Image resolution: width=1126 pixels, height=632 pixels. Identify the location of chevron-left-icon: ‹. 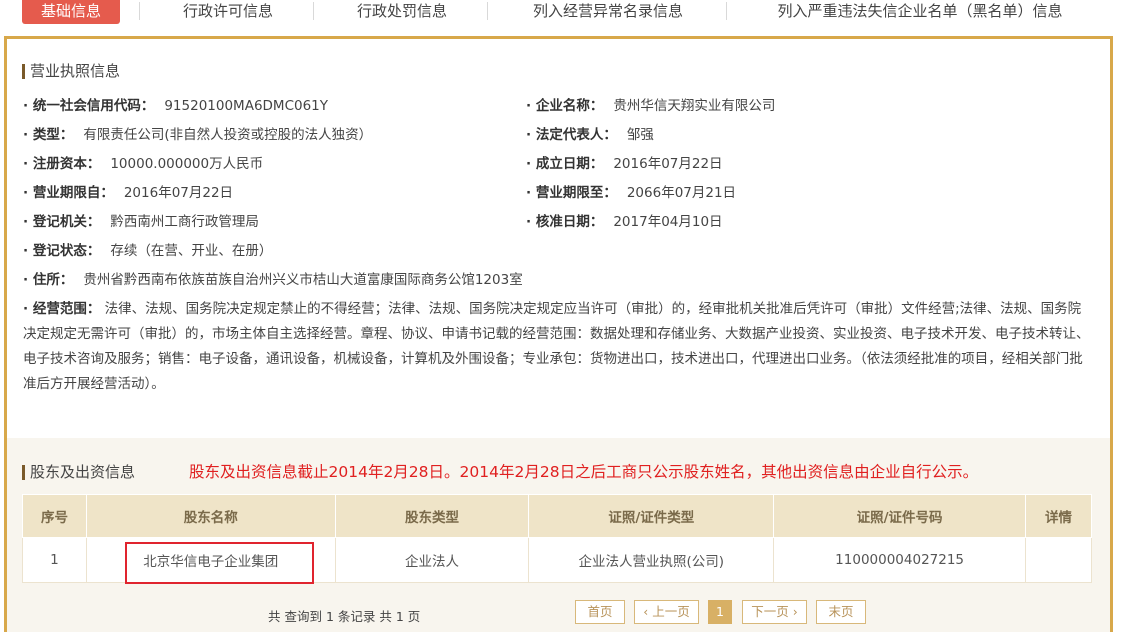
(646, 611).